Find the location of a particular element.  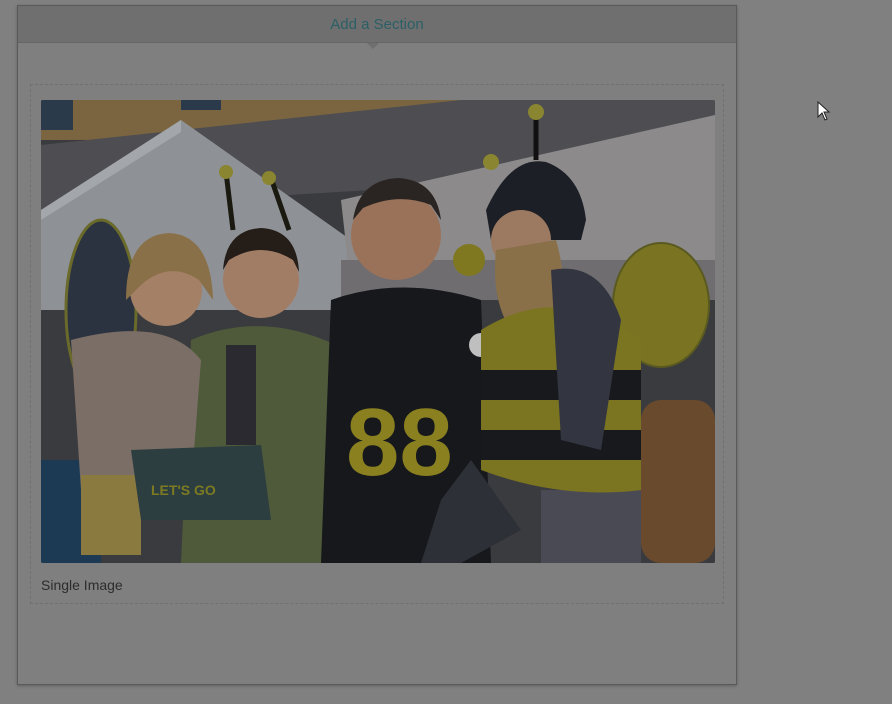

add-section-button: Add a Section is located at coordinates (377, 24).